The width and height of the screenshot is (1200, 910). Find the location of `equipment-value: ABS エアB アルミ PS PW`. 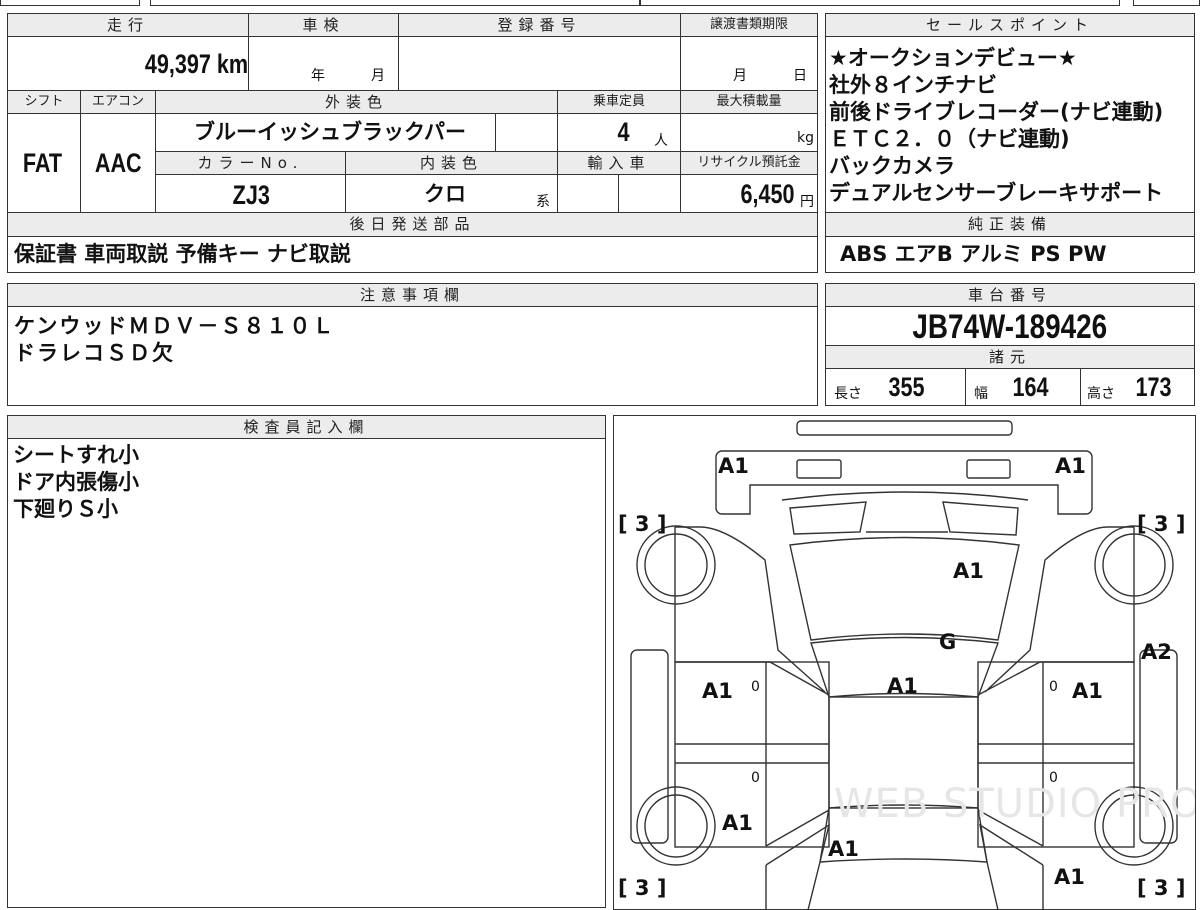

equipment-value: ABS エアB アルミ PS PW is located at coordinates (973, 254).